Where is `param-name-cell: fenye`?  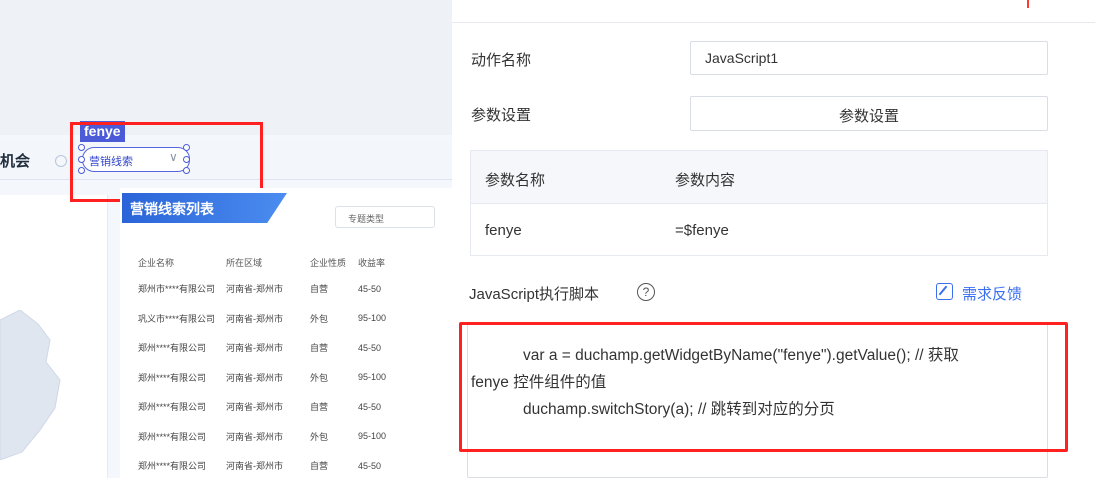
param-name-cell: fenye is located at coordinates (503, 230).